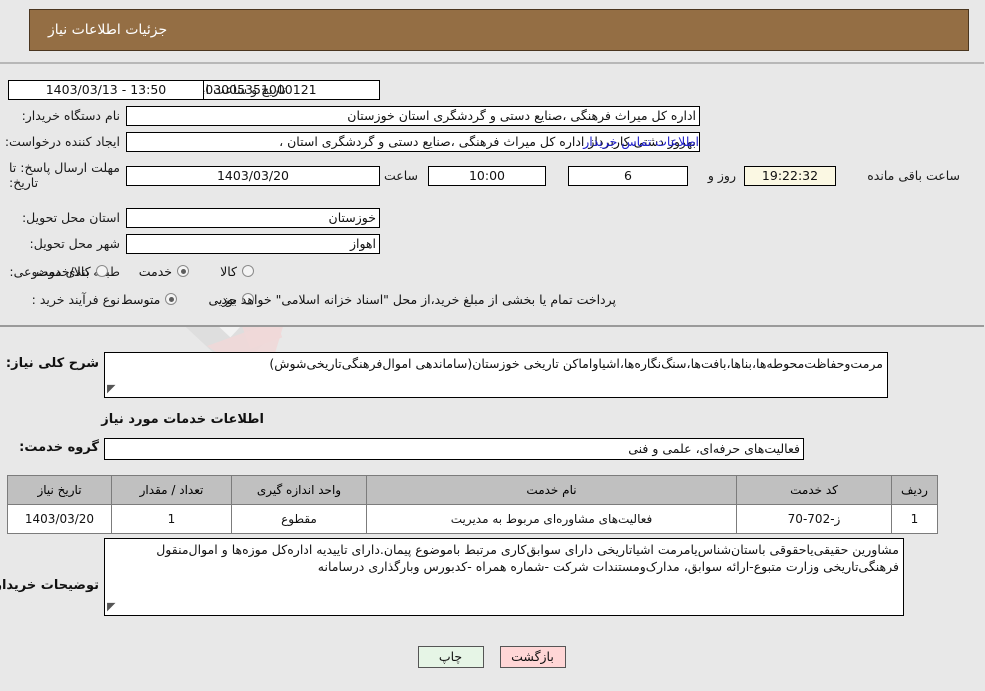  Describe the element at coordinates (401, 175) in the screenshot. I see `deadline-hour-label: ساعت` at that location.